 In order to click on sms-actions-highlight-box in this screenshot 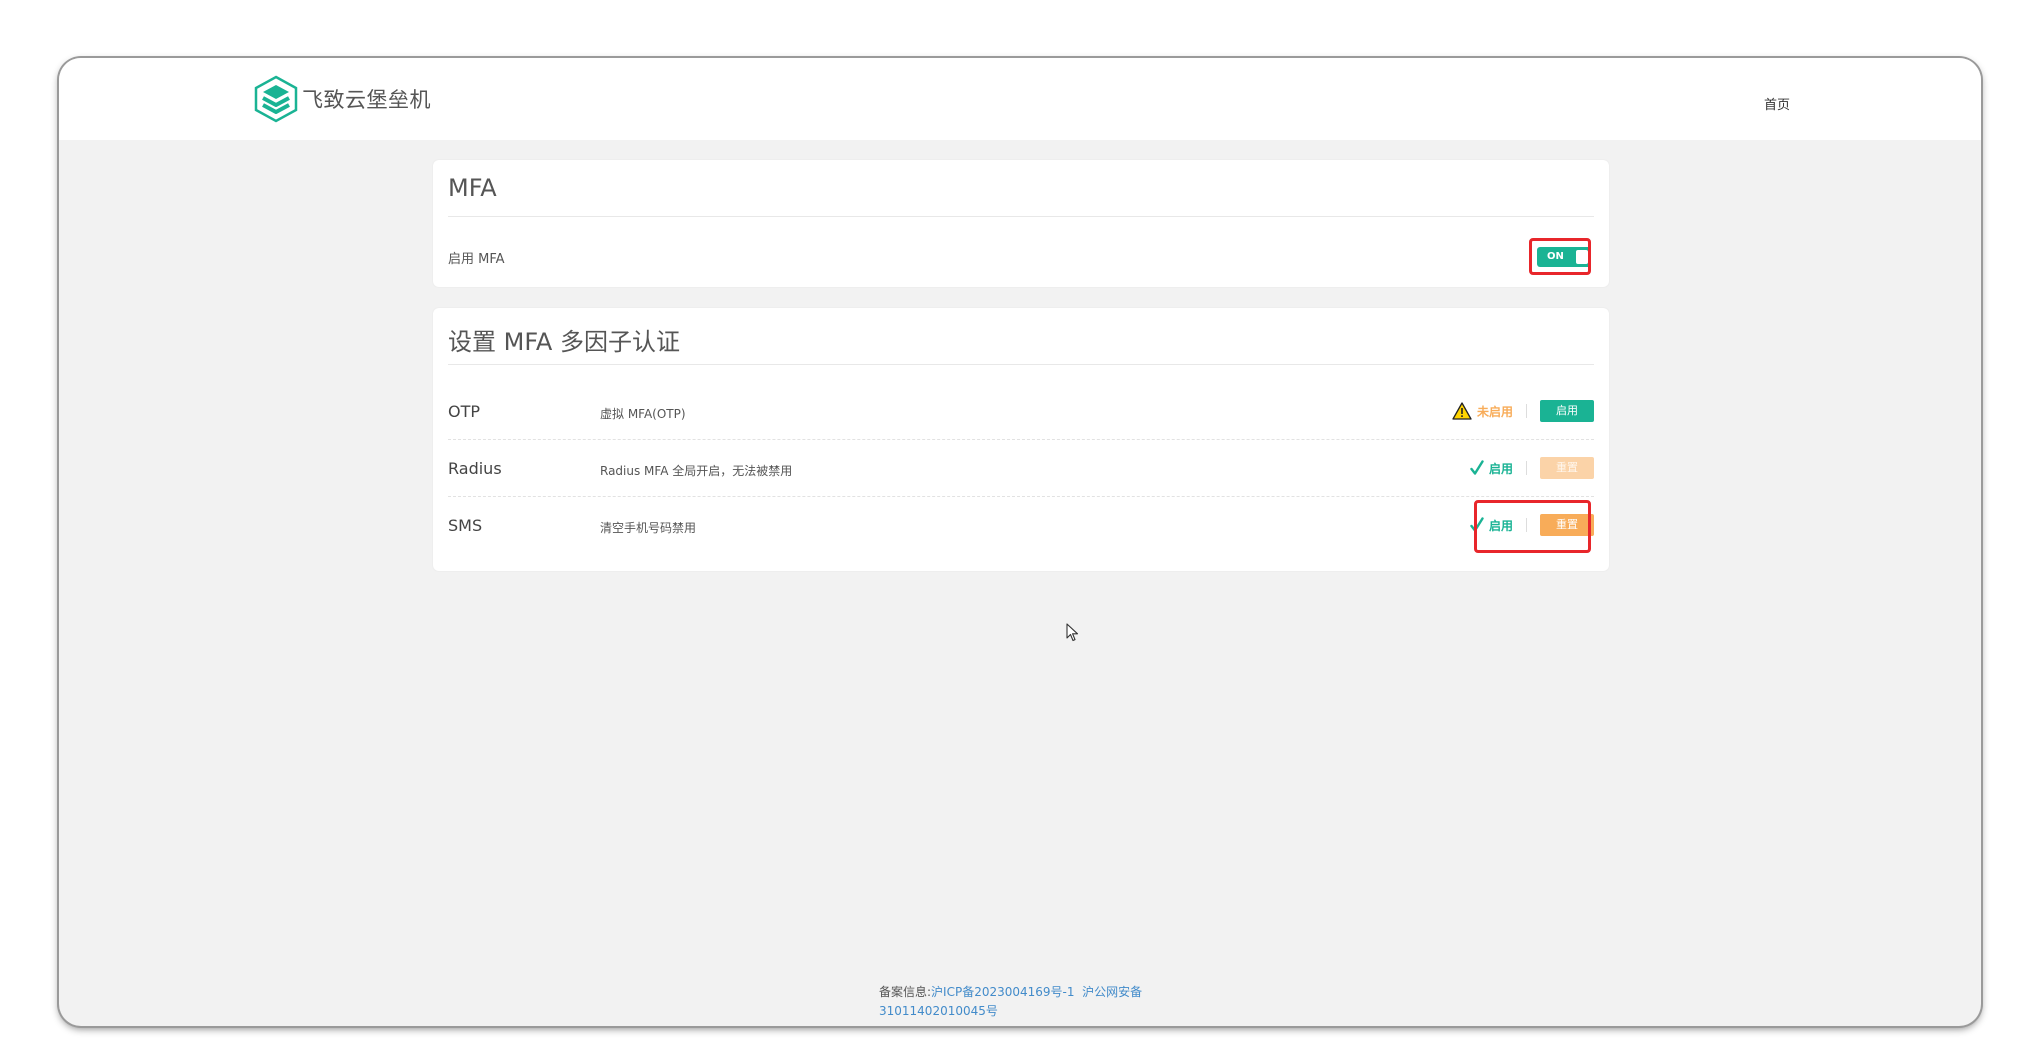, I will do `click(1532, 526)`.